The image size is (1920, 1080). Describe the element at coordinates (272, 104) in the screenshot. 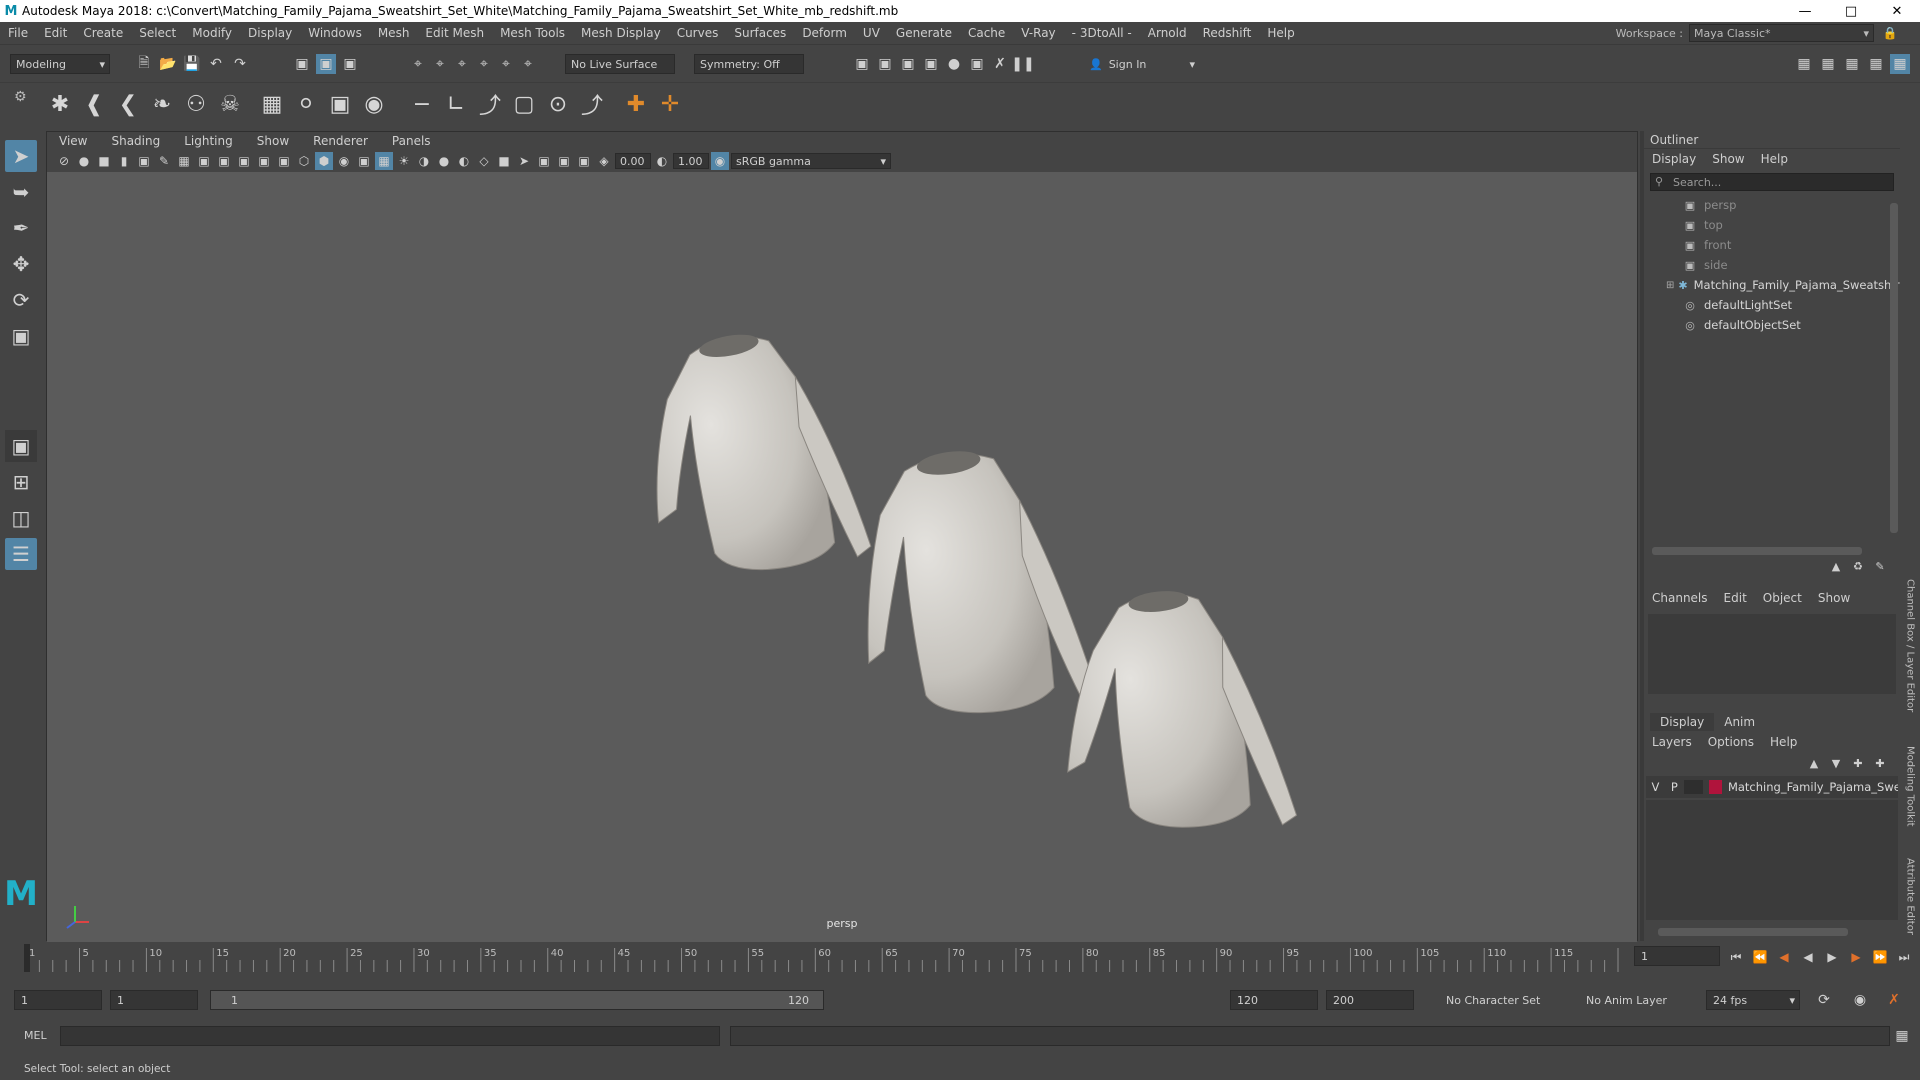

I see `bind-skin-icon: ▦` at that location.